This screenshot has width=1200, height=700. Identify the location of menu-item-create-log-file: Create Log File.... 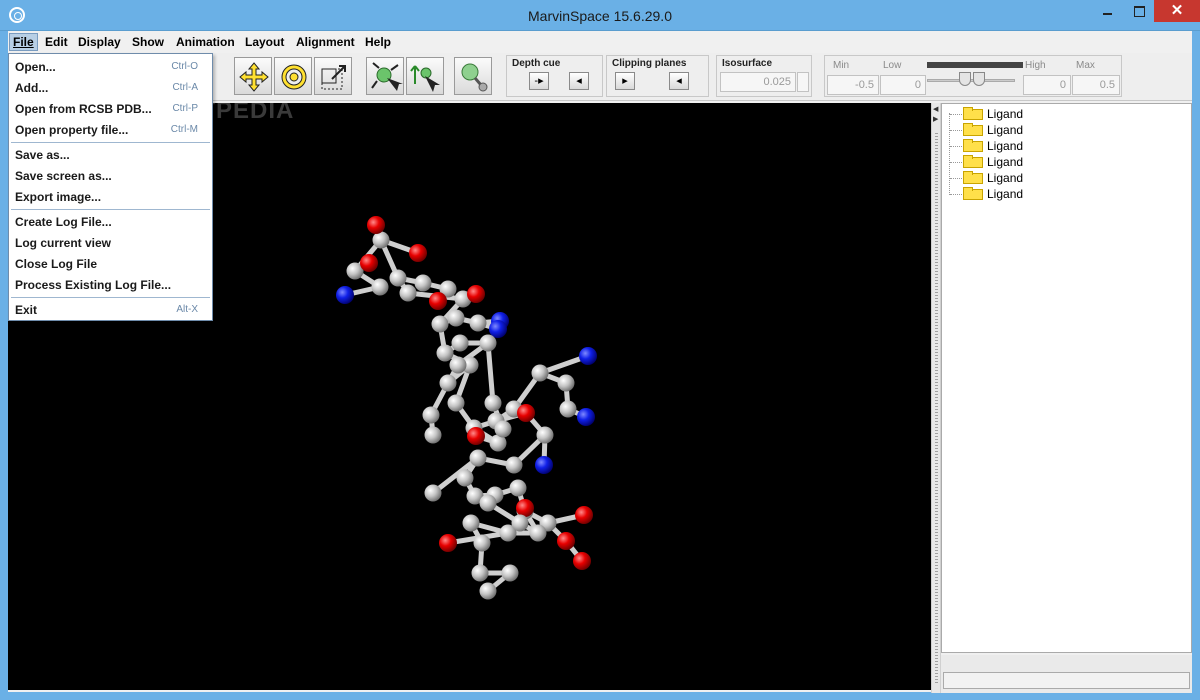
(110, 221).